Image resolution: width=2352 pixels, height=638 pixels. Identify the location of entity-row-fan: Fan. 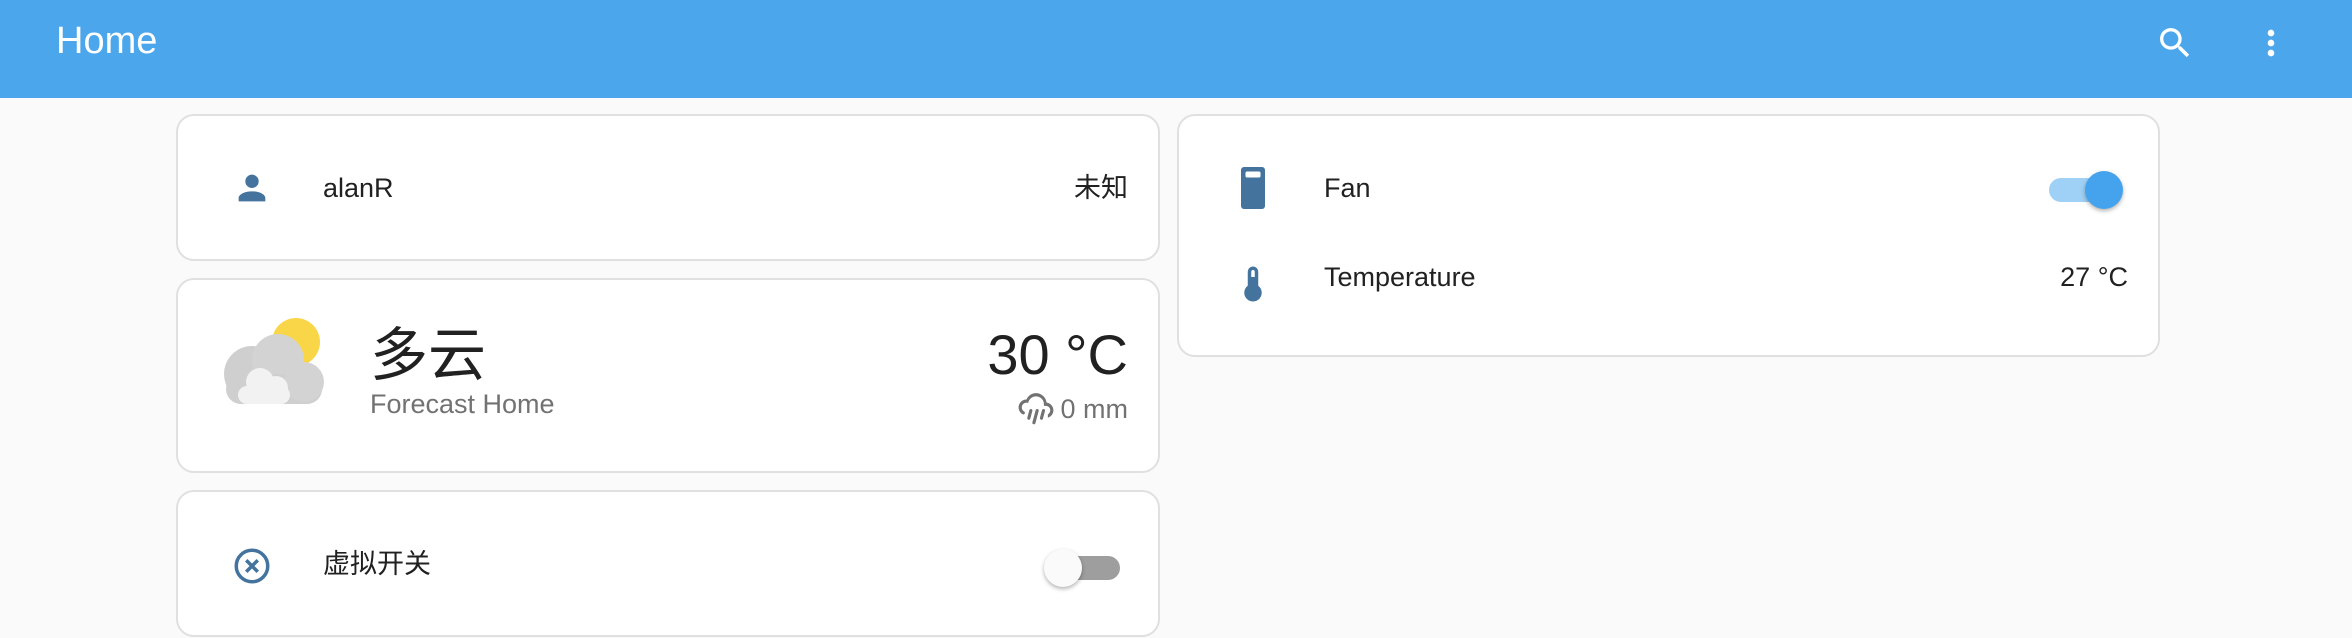
(1668, 164).